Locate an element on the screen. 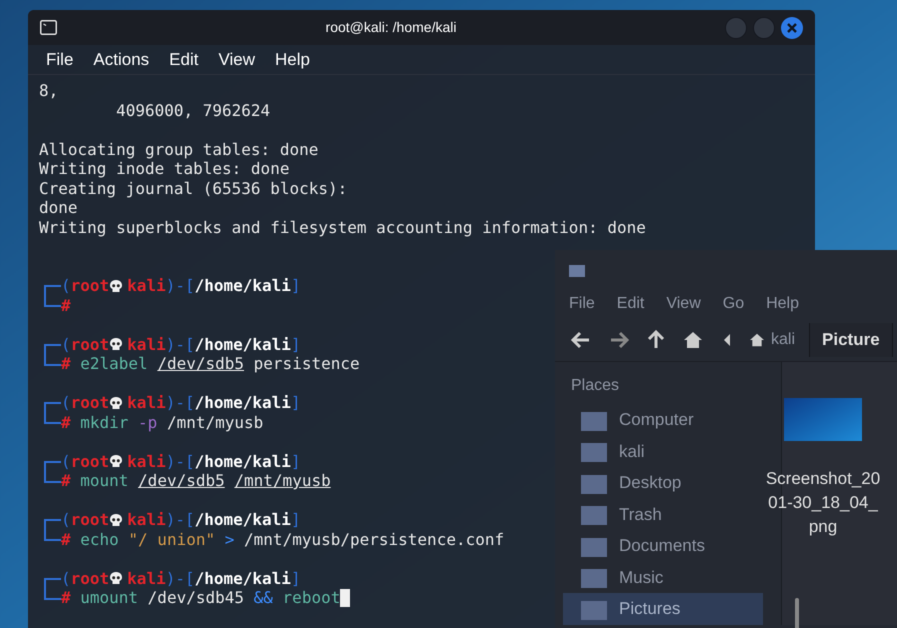 The width and height of the screenshot is (897, 628). output-line: Allocating group tables: done is located at coordinates (179, 149).